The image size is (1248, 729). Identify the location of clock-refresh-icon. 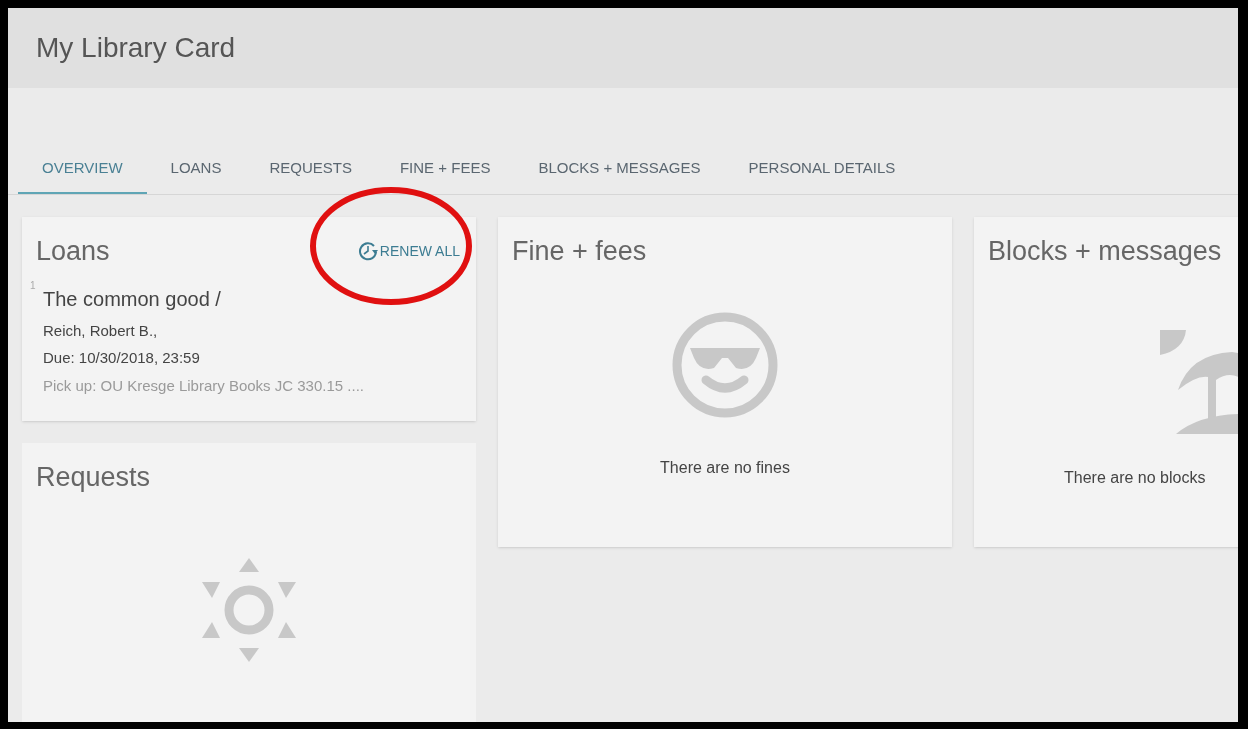
(367, 251).